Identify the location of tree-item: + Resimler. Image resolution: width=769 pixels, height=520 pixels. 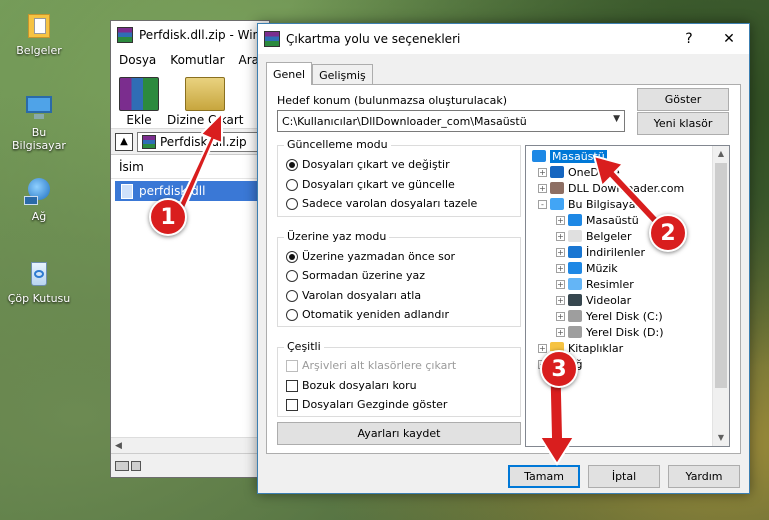
(595, 284).